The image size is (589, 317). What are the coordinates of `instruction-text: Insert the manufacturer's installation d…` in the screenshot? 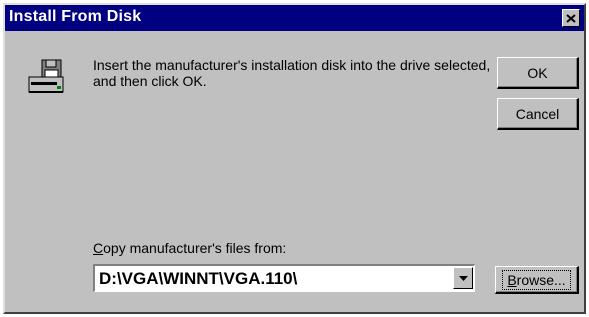 It's located at (292, 73).